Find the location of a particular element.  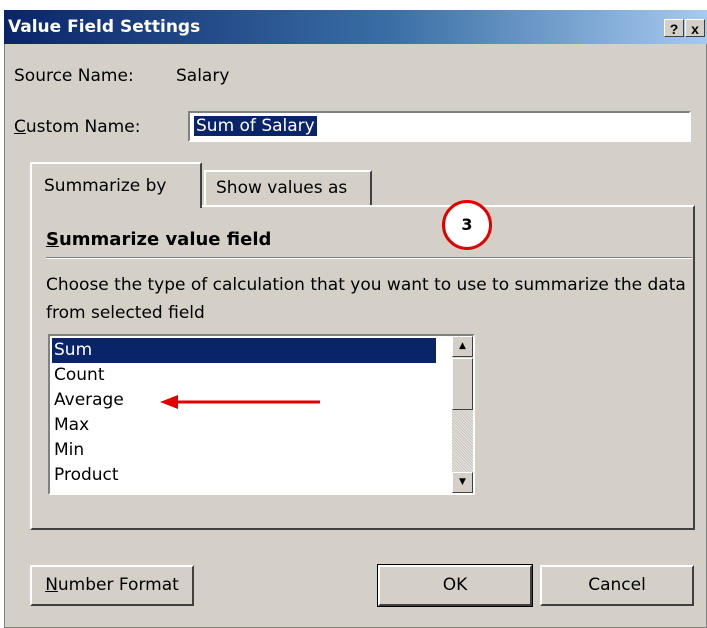

tab-summarize-by: Summarize by is located at coordinates (116, 185).